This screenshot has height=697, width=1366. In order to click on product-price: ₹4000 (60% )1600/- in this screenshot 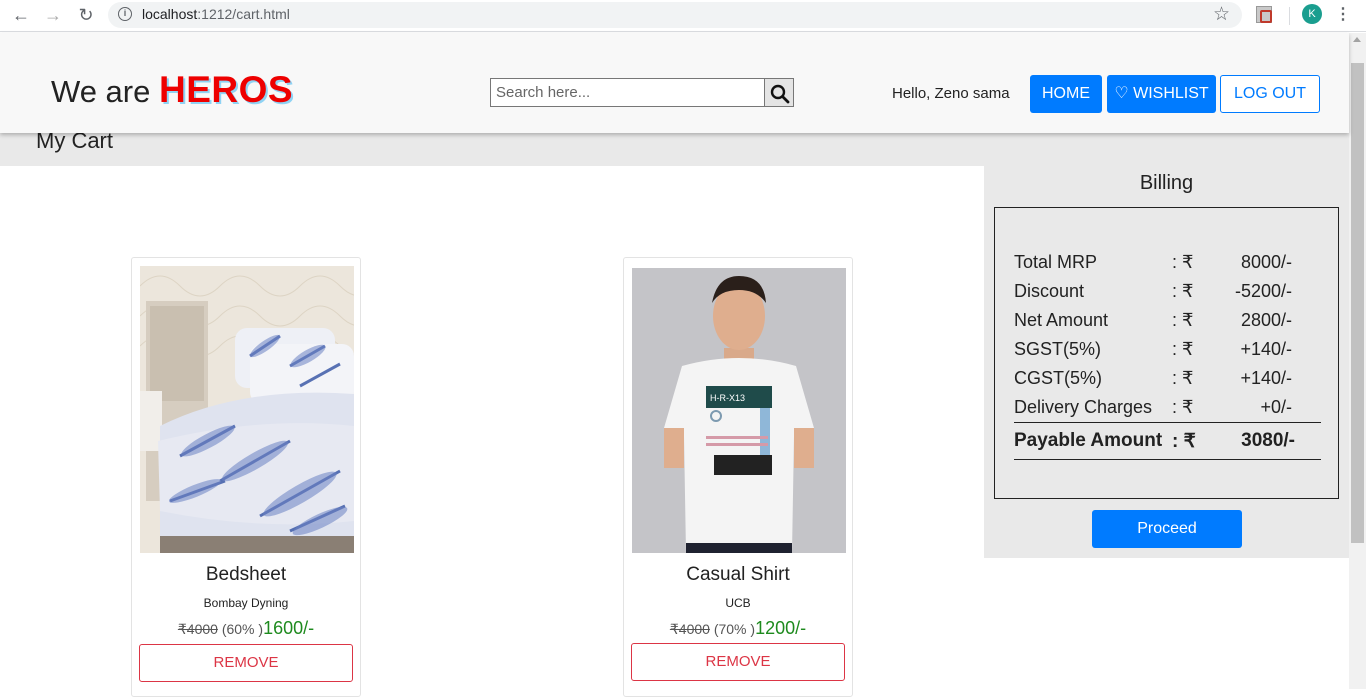, I will do `click(246, 628)`.